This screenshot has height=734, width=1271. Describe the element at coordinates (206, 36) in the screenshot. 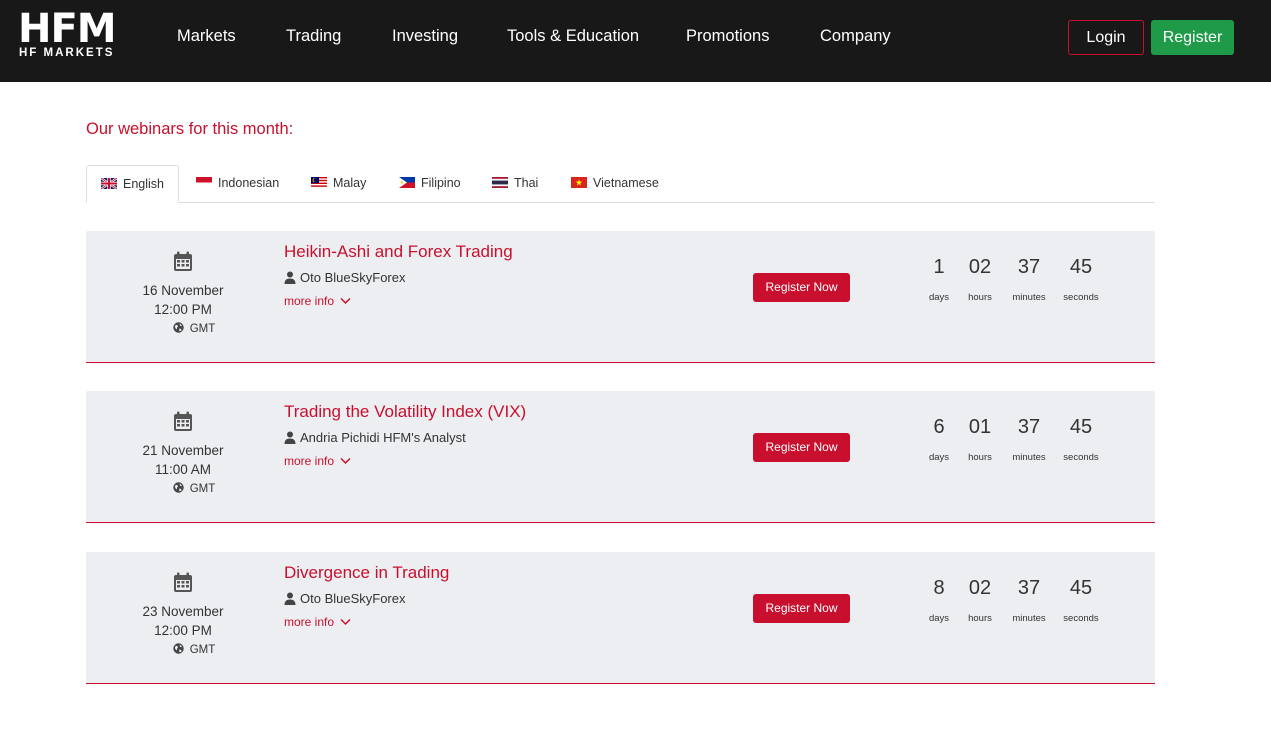

I see `nav-markets: Markets` at that location.